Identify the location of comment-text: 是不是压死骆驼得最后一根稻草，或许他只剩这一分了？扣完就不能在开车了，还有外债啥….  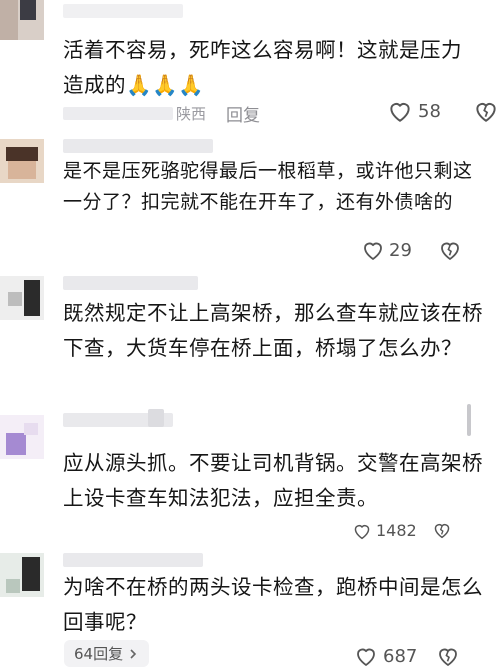
(268, 186).